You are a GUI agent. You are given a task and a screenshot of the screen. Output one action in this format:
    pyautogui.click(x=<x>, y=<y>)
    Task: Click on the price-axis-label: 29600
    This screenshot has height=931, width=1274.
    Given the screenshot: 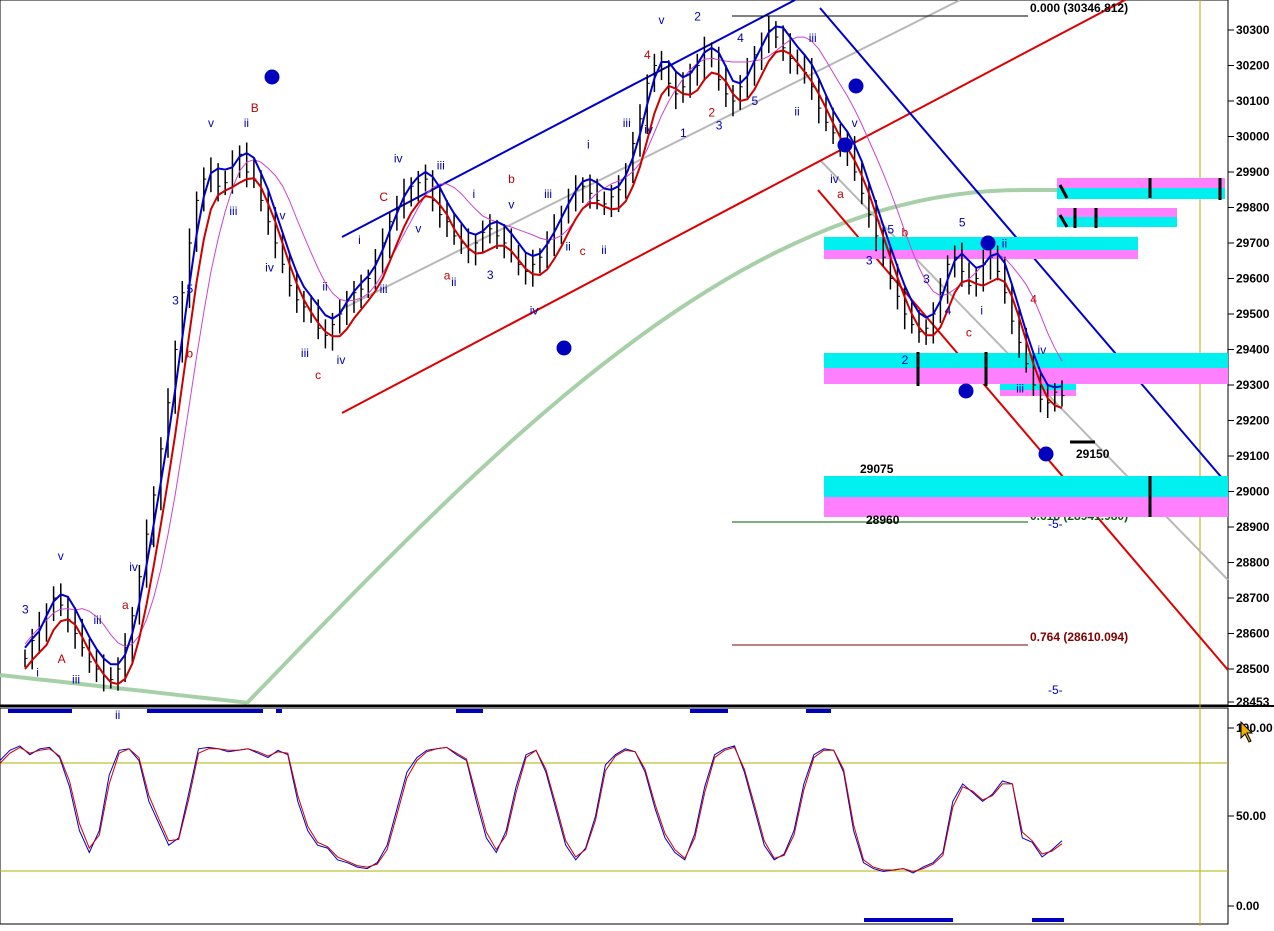 What is the action you would take?
    pyautogui.click(x=1253, y=279)
    